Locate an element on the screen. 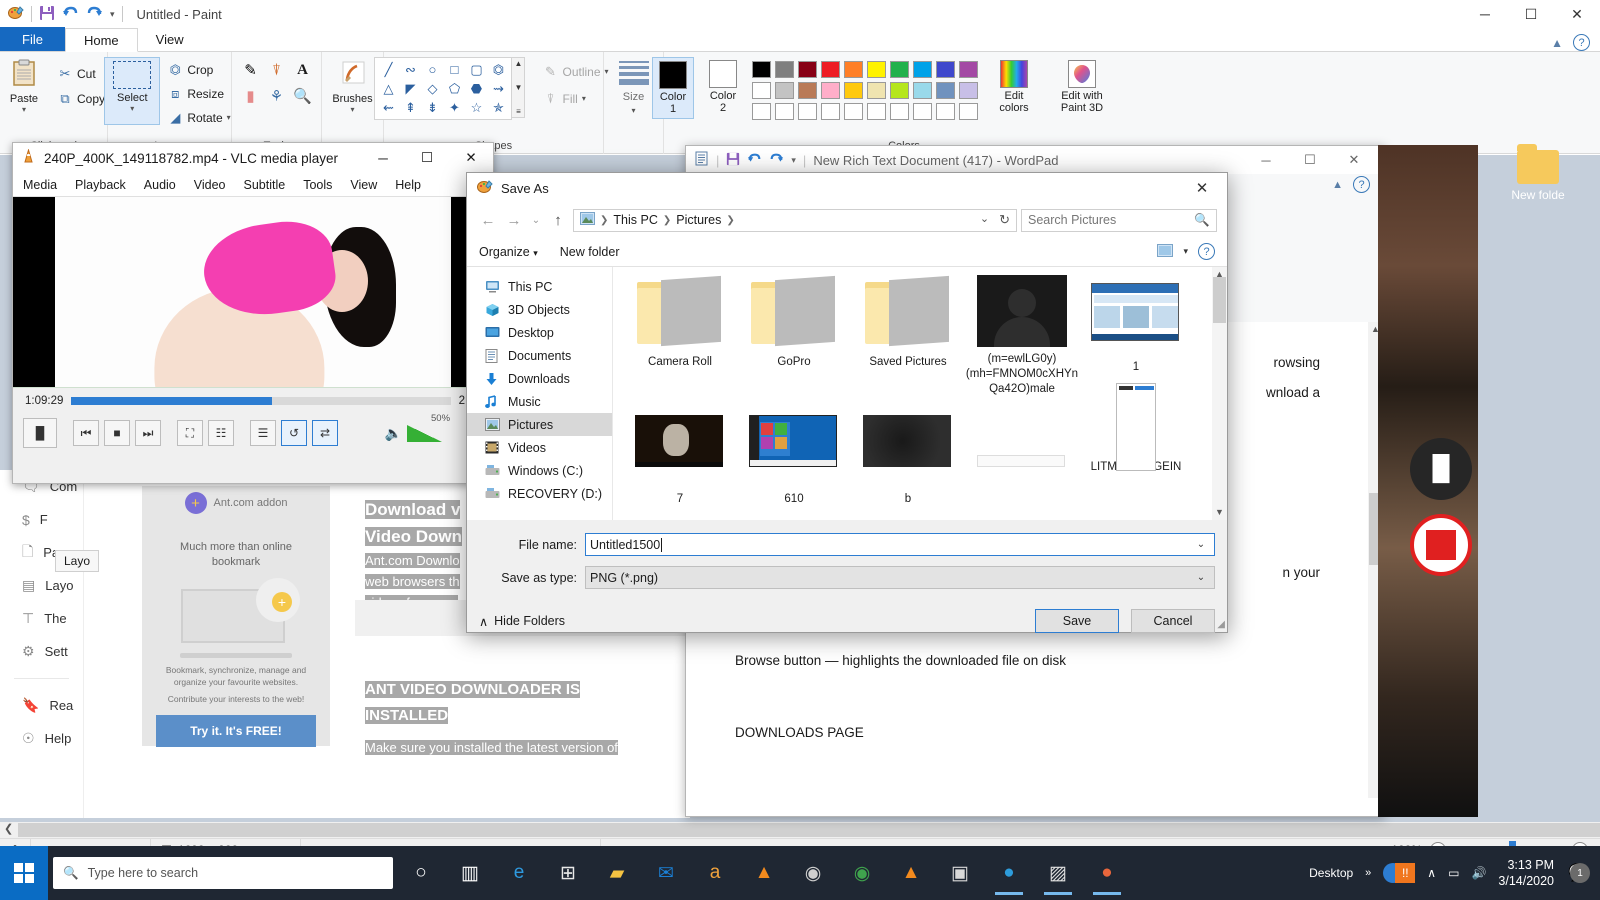 The width and height of the screenshot is (1600, 900). file-item: 7 is located at coordinates (680, 460).